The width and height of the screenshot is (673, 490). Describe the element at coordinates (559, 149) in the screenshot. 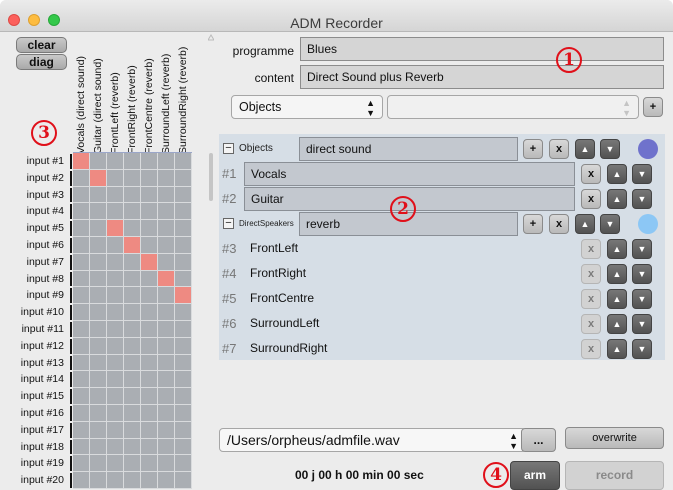

I see `remove-group-button: x` at that location.